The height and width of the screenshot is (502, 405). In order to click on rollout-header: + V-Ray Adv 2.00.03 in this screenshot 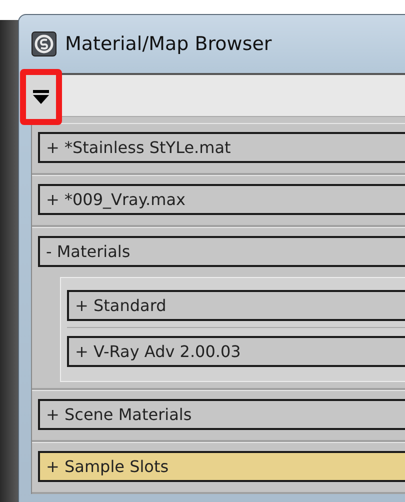, I will do `click(236, 351)`.